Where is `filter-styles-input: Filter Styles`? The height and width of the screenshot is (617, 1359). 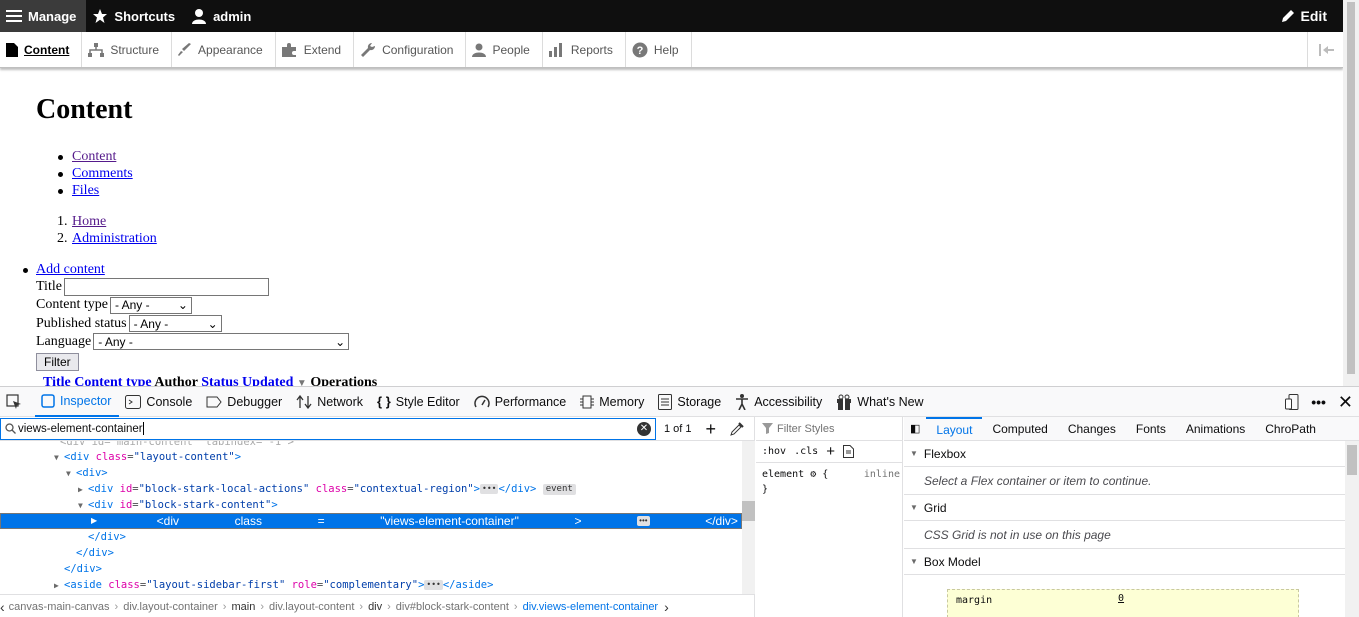
filter-styles-input: Filter Styles is located at coordinates (829, 429).